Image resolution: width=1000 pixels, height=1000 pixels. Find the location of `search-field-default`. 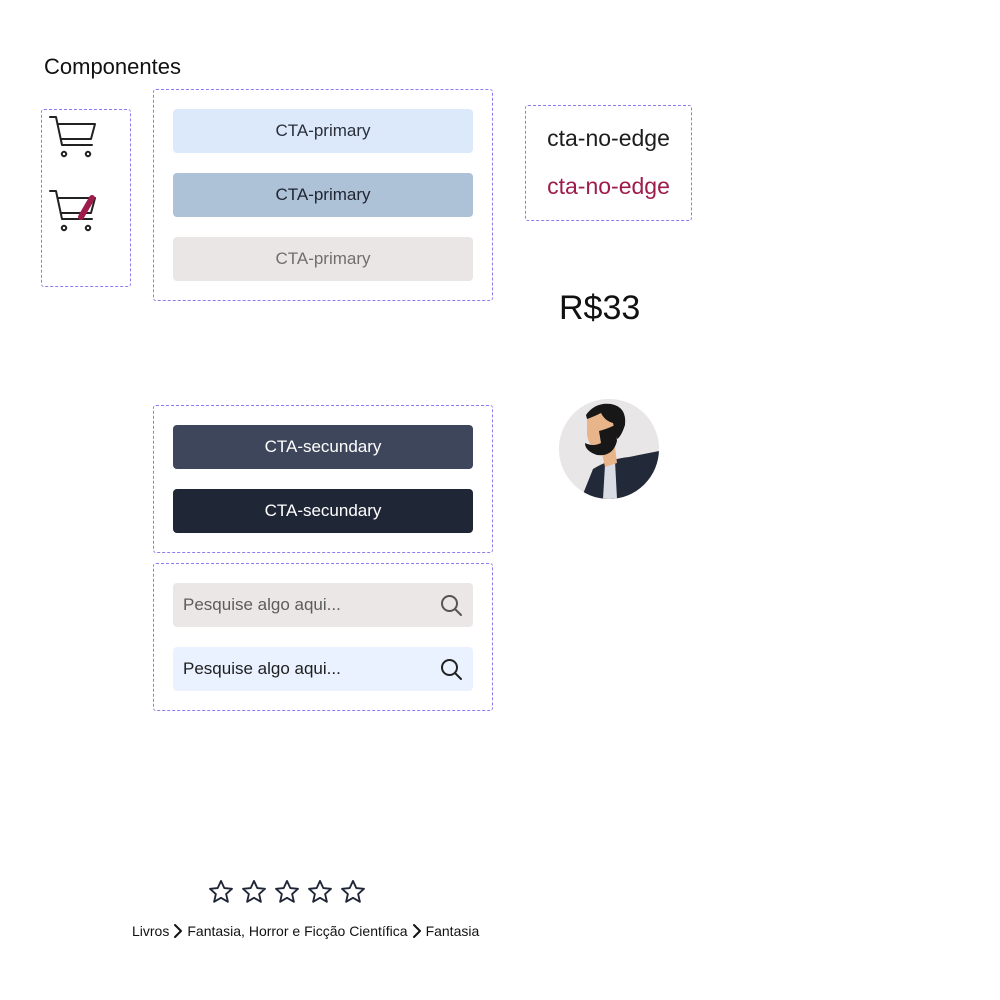

search-field-default is located at coordinates (323, 605).